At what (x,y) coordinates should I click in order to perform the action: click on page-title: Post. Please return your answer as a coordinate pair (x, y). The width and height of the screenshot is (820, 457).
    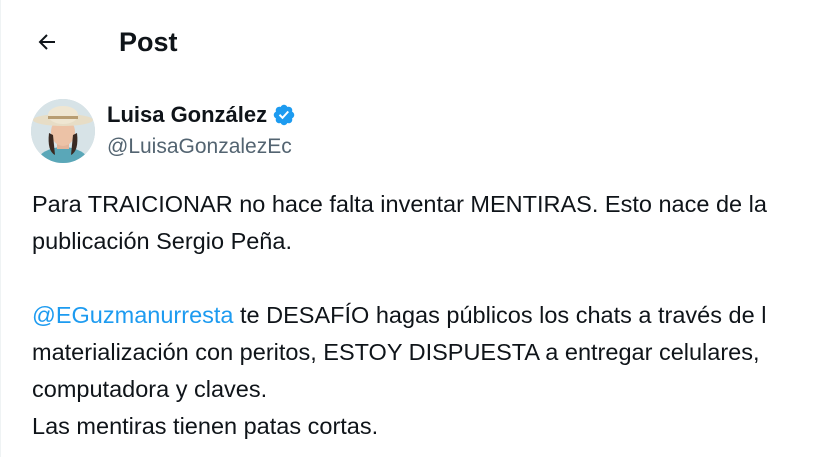
    Looking at the image, I should click on (148, 42).